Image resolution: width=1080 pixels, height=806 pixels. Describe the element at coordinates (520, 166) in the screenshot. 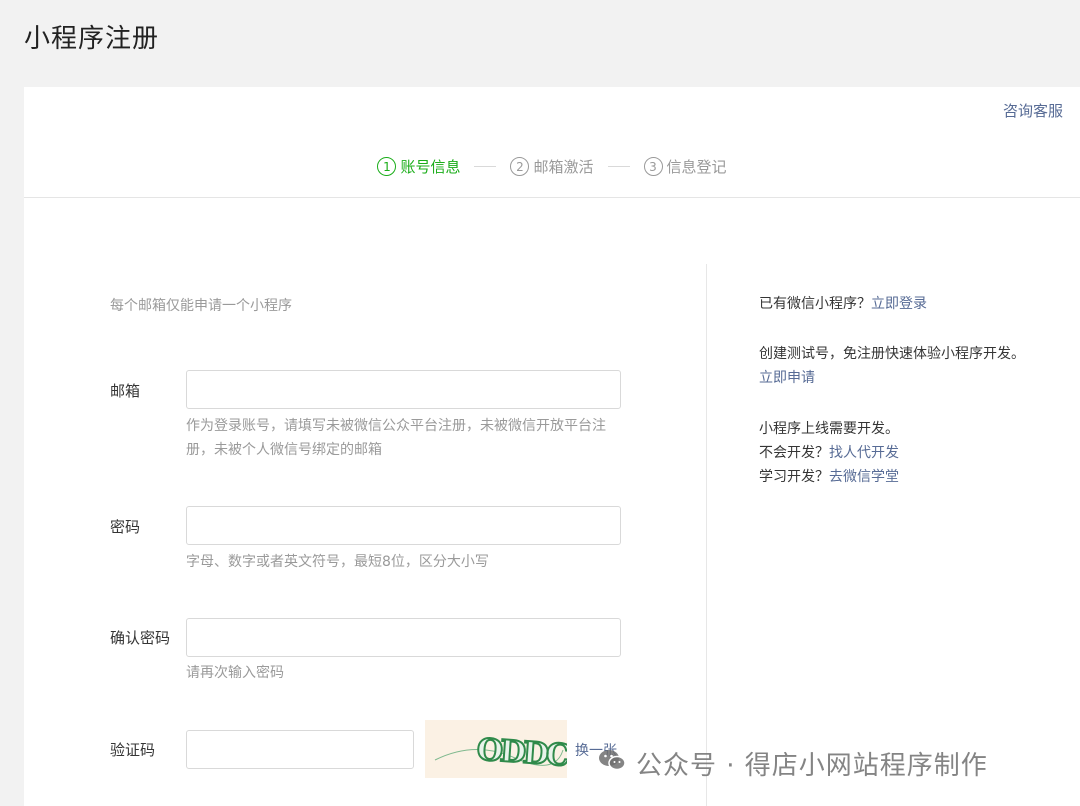

I see `step-number: 2` at that location.